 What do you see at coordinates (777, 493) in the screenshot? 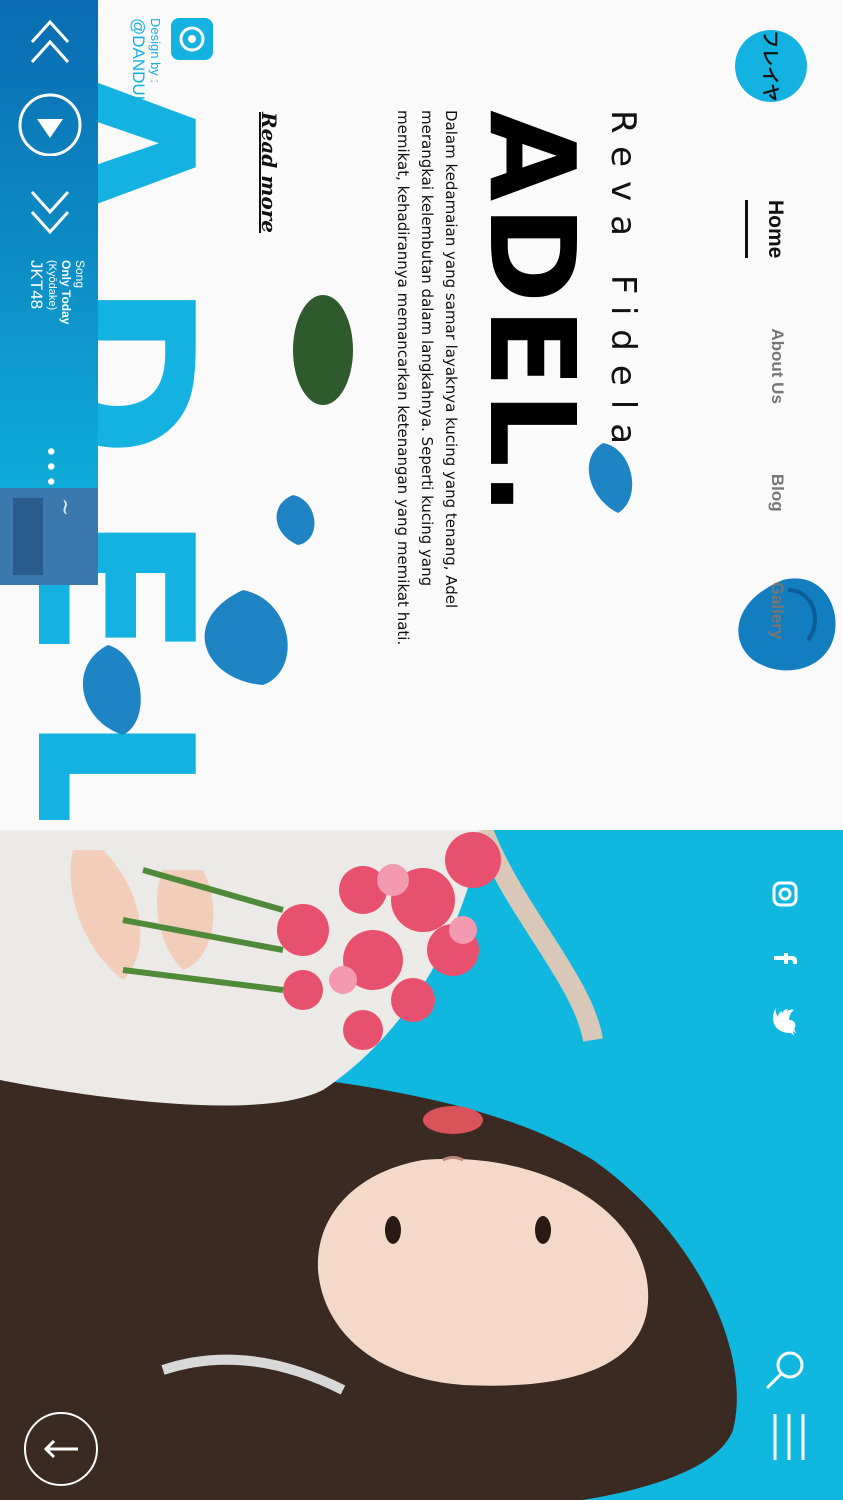
I see `nav-blog: Blog` at bounding box center [777, 493].